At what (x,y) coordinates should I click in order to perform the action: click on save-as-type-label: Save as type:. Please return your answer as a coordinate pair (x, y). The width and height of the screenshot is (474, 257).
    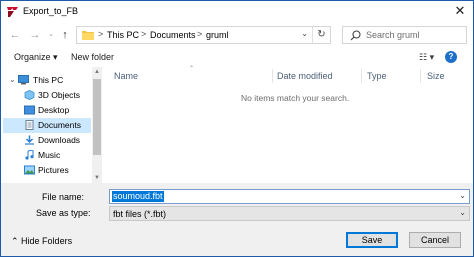
    Looking at the image, I should click on (63, 213).